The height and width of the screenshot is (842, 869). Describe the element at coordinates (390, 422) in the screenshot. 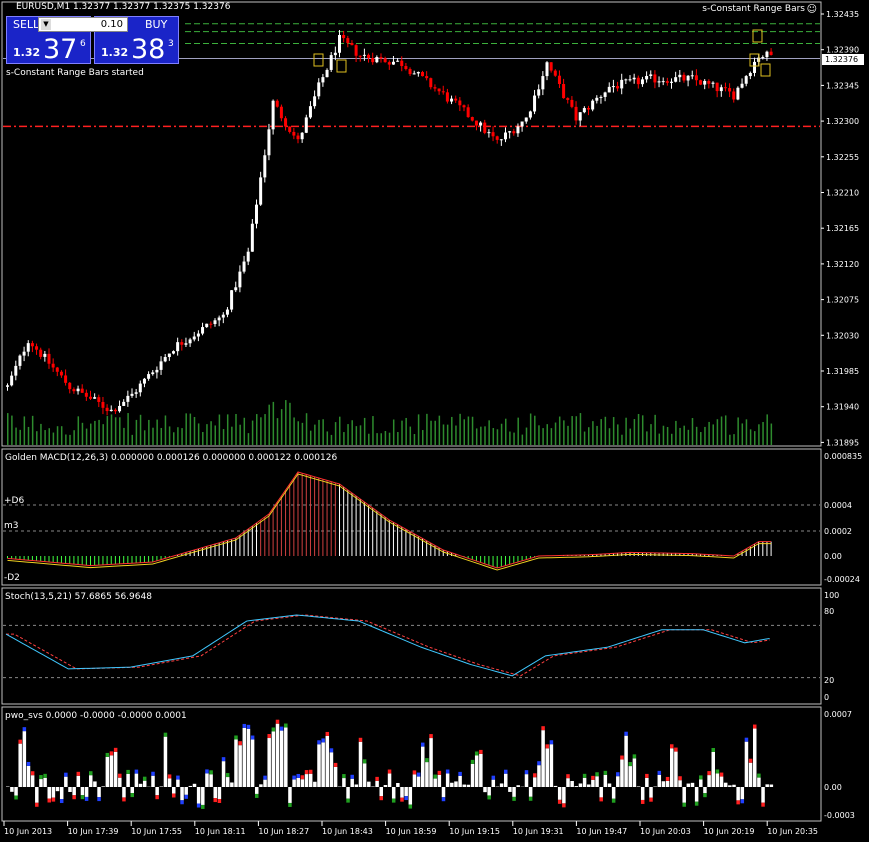

I see `volume-bars` at that location.